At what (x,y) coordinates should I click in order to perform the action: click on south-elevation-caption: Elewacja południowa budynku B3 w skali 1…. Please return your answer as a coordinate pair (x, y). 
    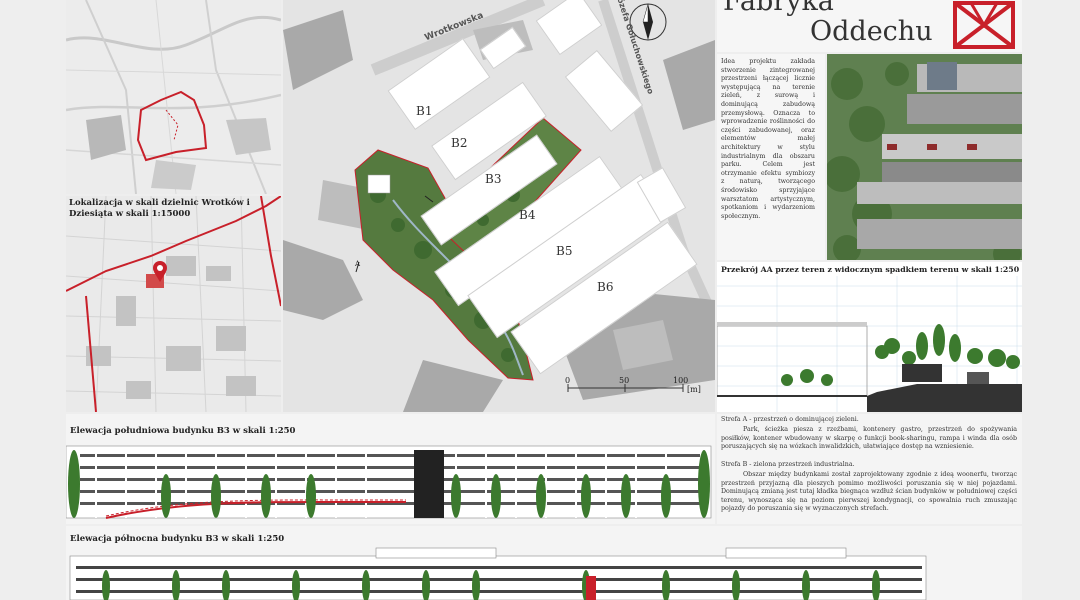
    Looking at the image, I should click on (183, 431).